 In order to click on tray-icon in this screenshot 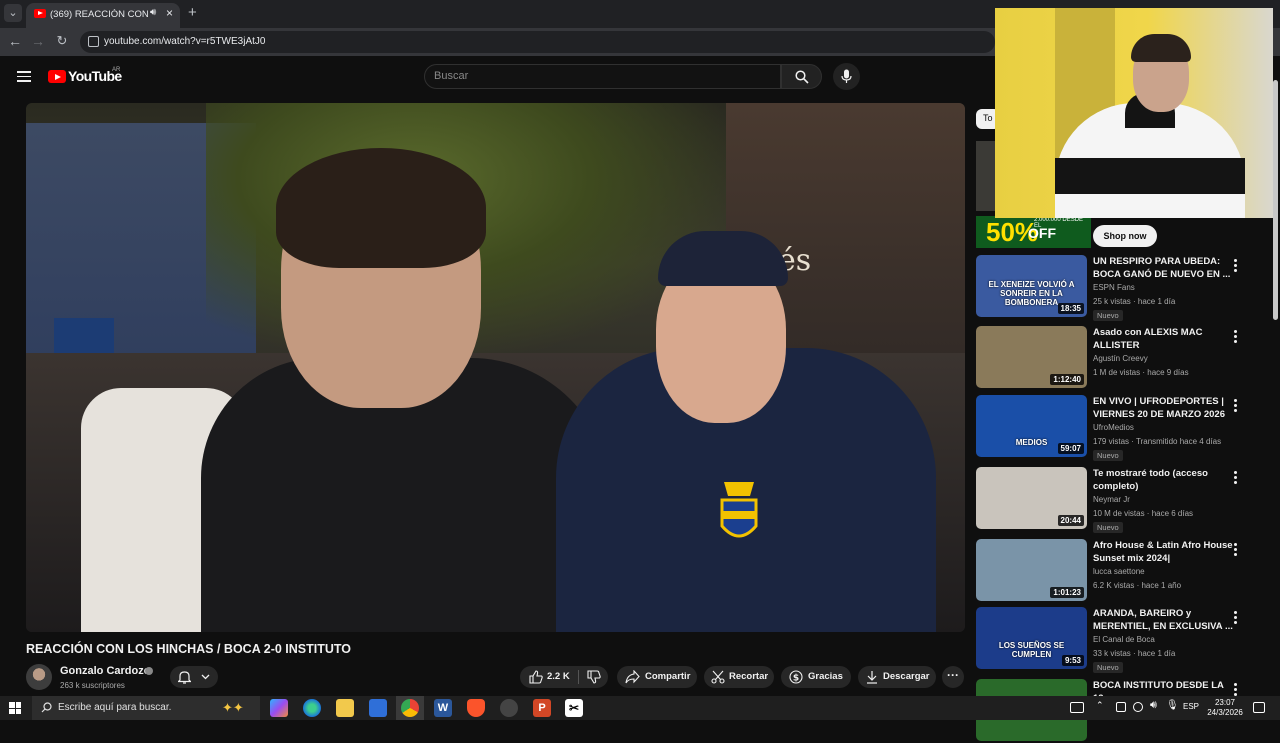, I will do `click(1138, 707)`.